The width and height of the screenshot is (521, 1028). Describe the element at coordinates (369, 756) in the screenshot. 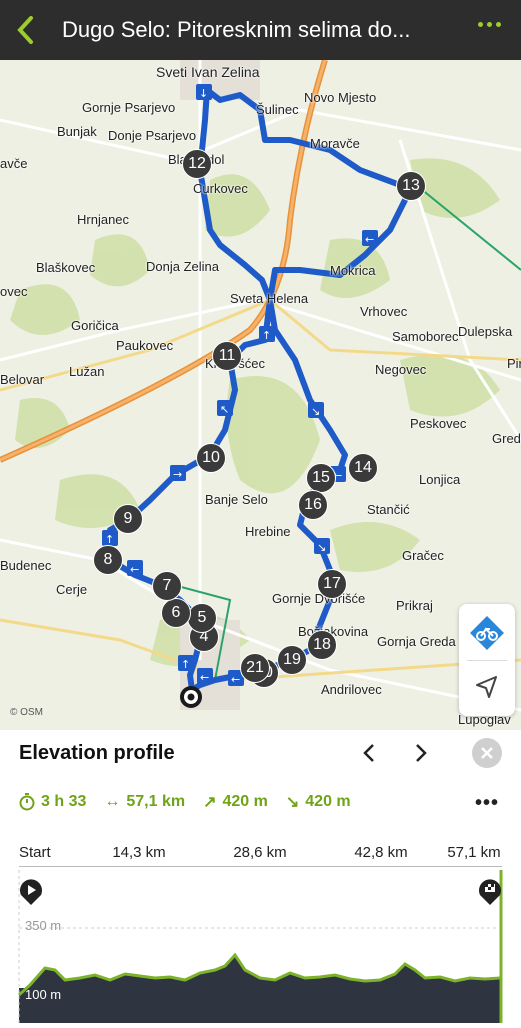

I see `prev-button` at that location.